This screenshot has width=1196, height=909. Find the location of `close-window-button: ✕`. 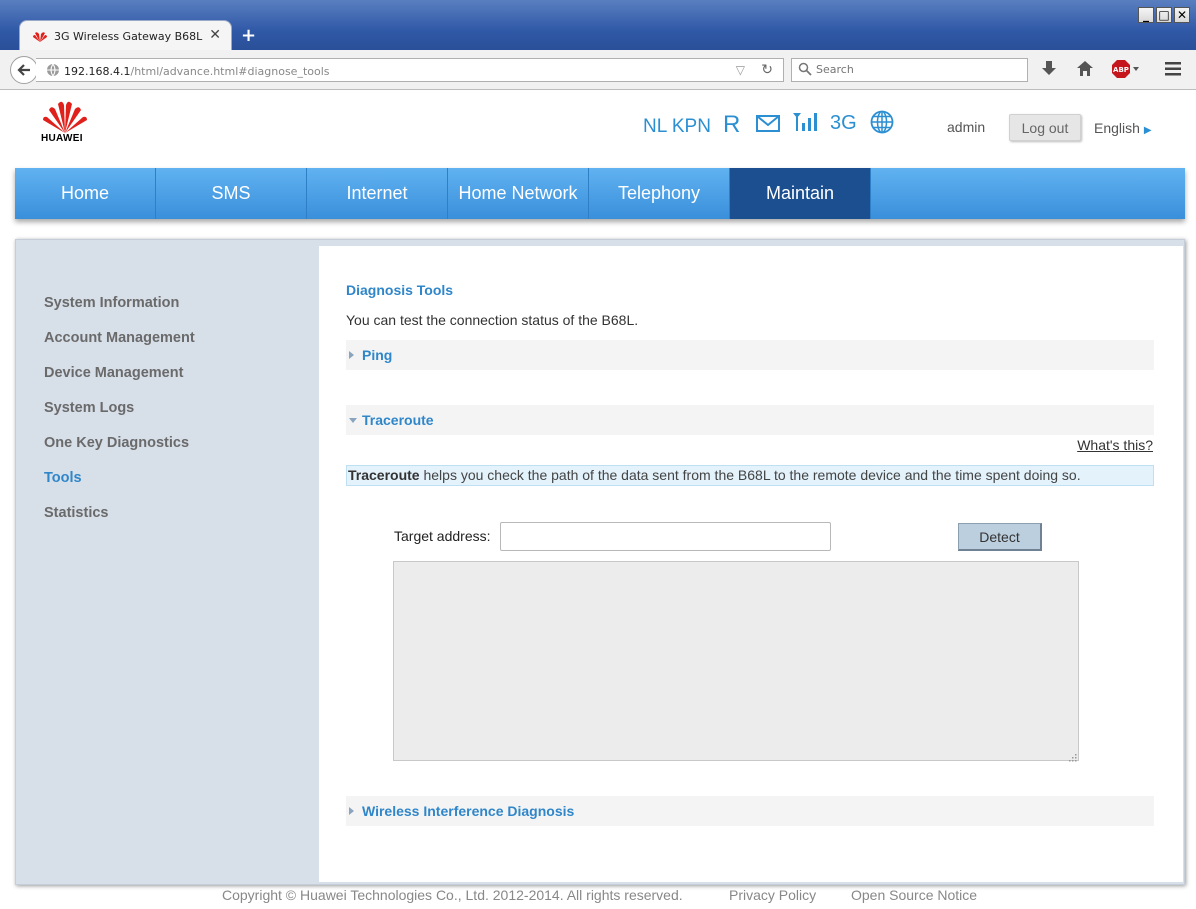

close-window-button: ✕ is located at coordinates (1182, 15).